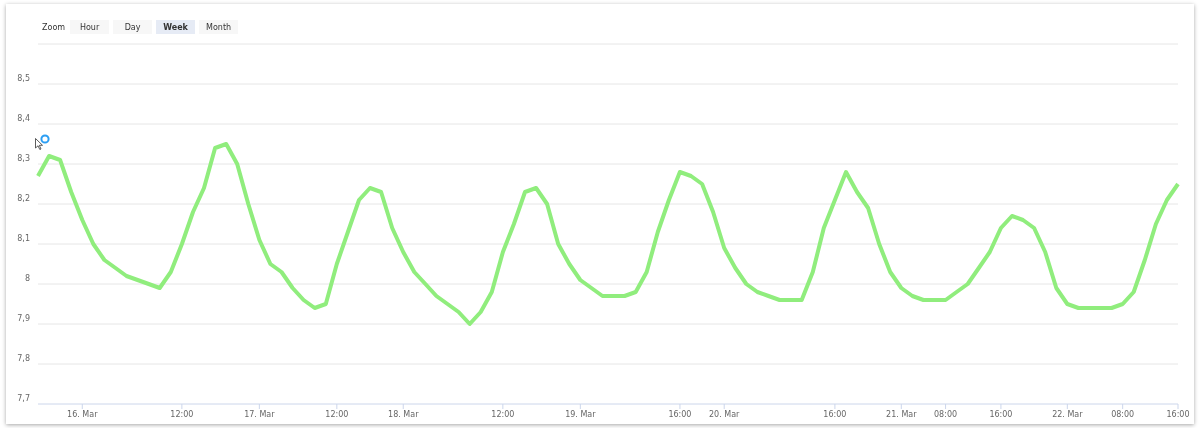  Describe the element at coordinates (23, 358) in the screenshot. I see `y-tick-label: 7,8` at that location.